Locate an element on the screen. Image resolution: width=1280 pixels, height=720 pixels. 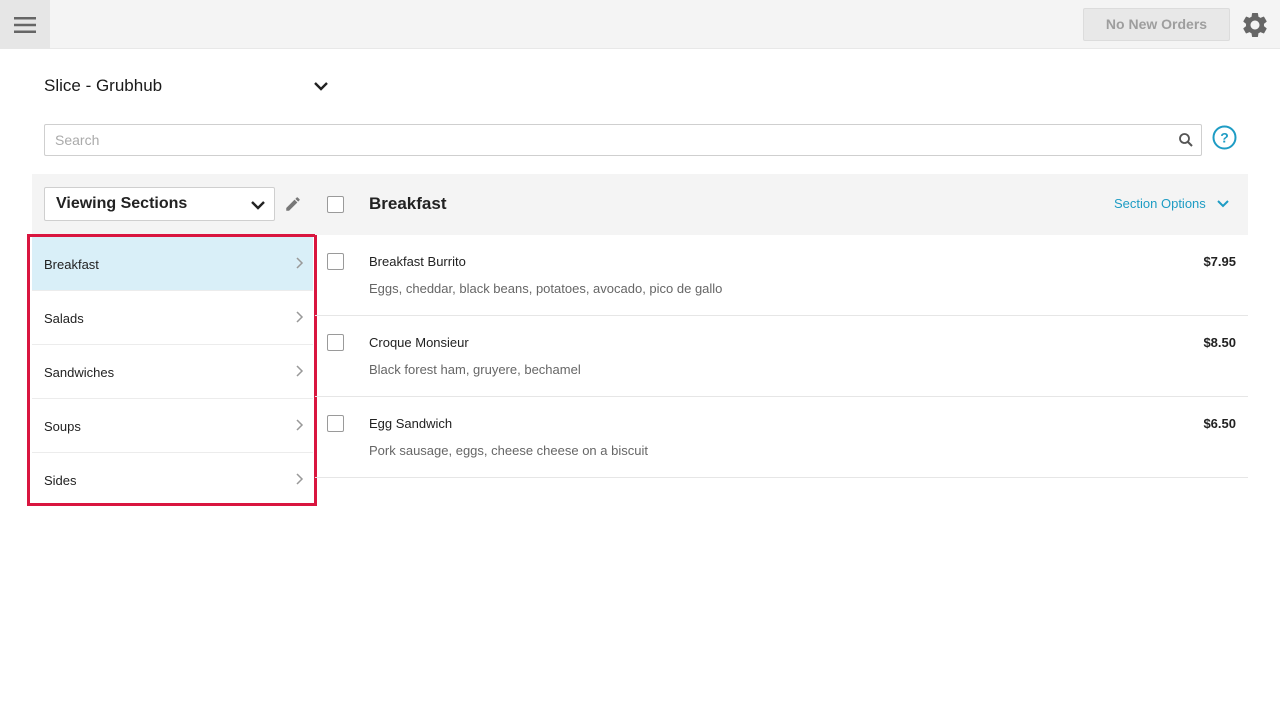
search-box is located at coordinates (623, 140).